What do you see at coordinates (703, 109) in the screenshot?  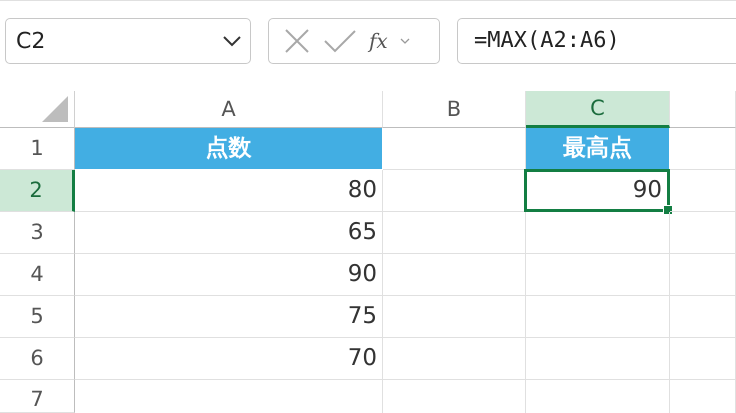 I see `column-header` at bounding box center [703, 109].